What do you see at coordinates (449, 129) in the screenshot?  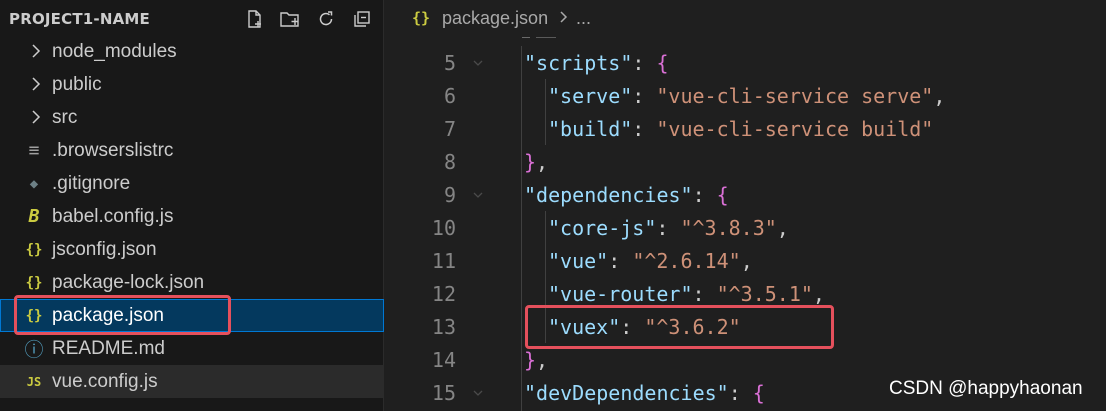 I see `line-number: 7` at bounding box center [449, 129].